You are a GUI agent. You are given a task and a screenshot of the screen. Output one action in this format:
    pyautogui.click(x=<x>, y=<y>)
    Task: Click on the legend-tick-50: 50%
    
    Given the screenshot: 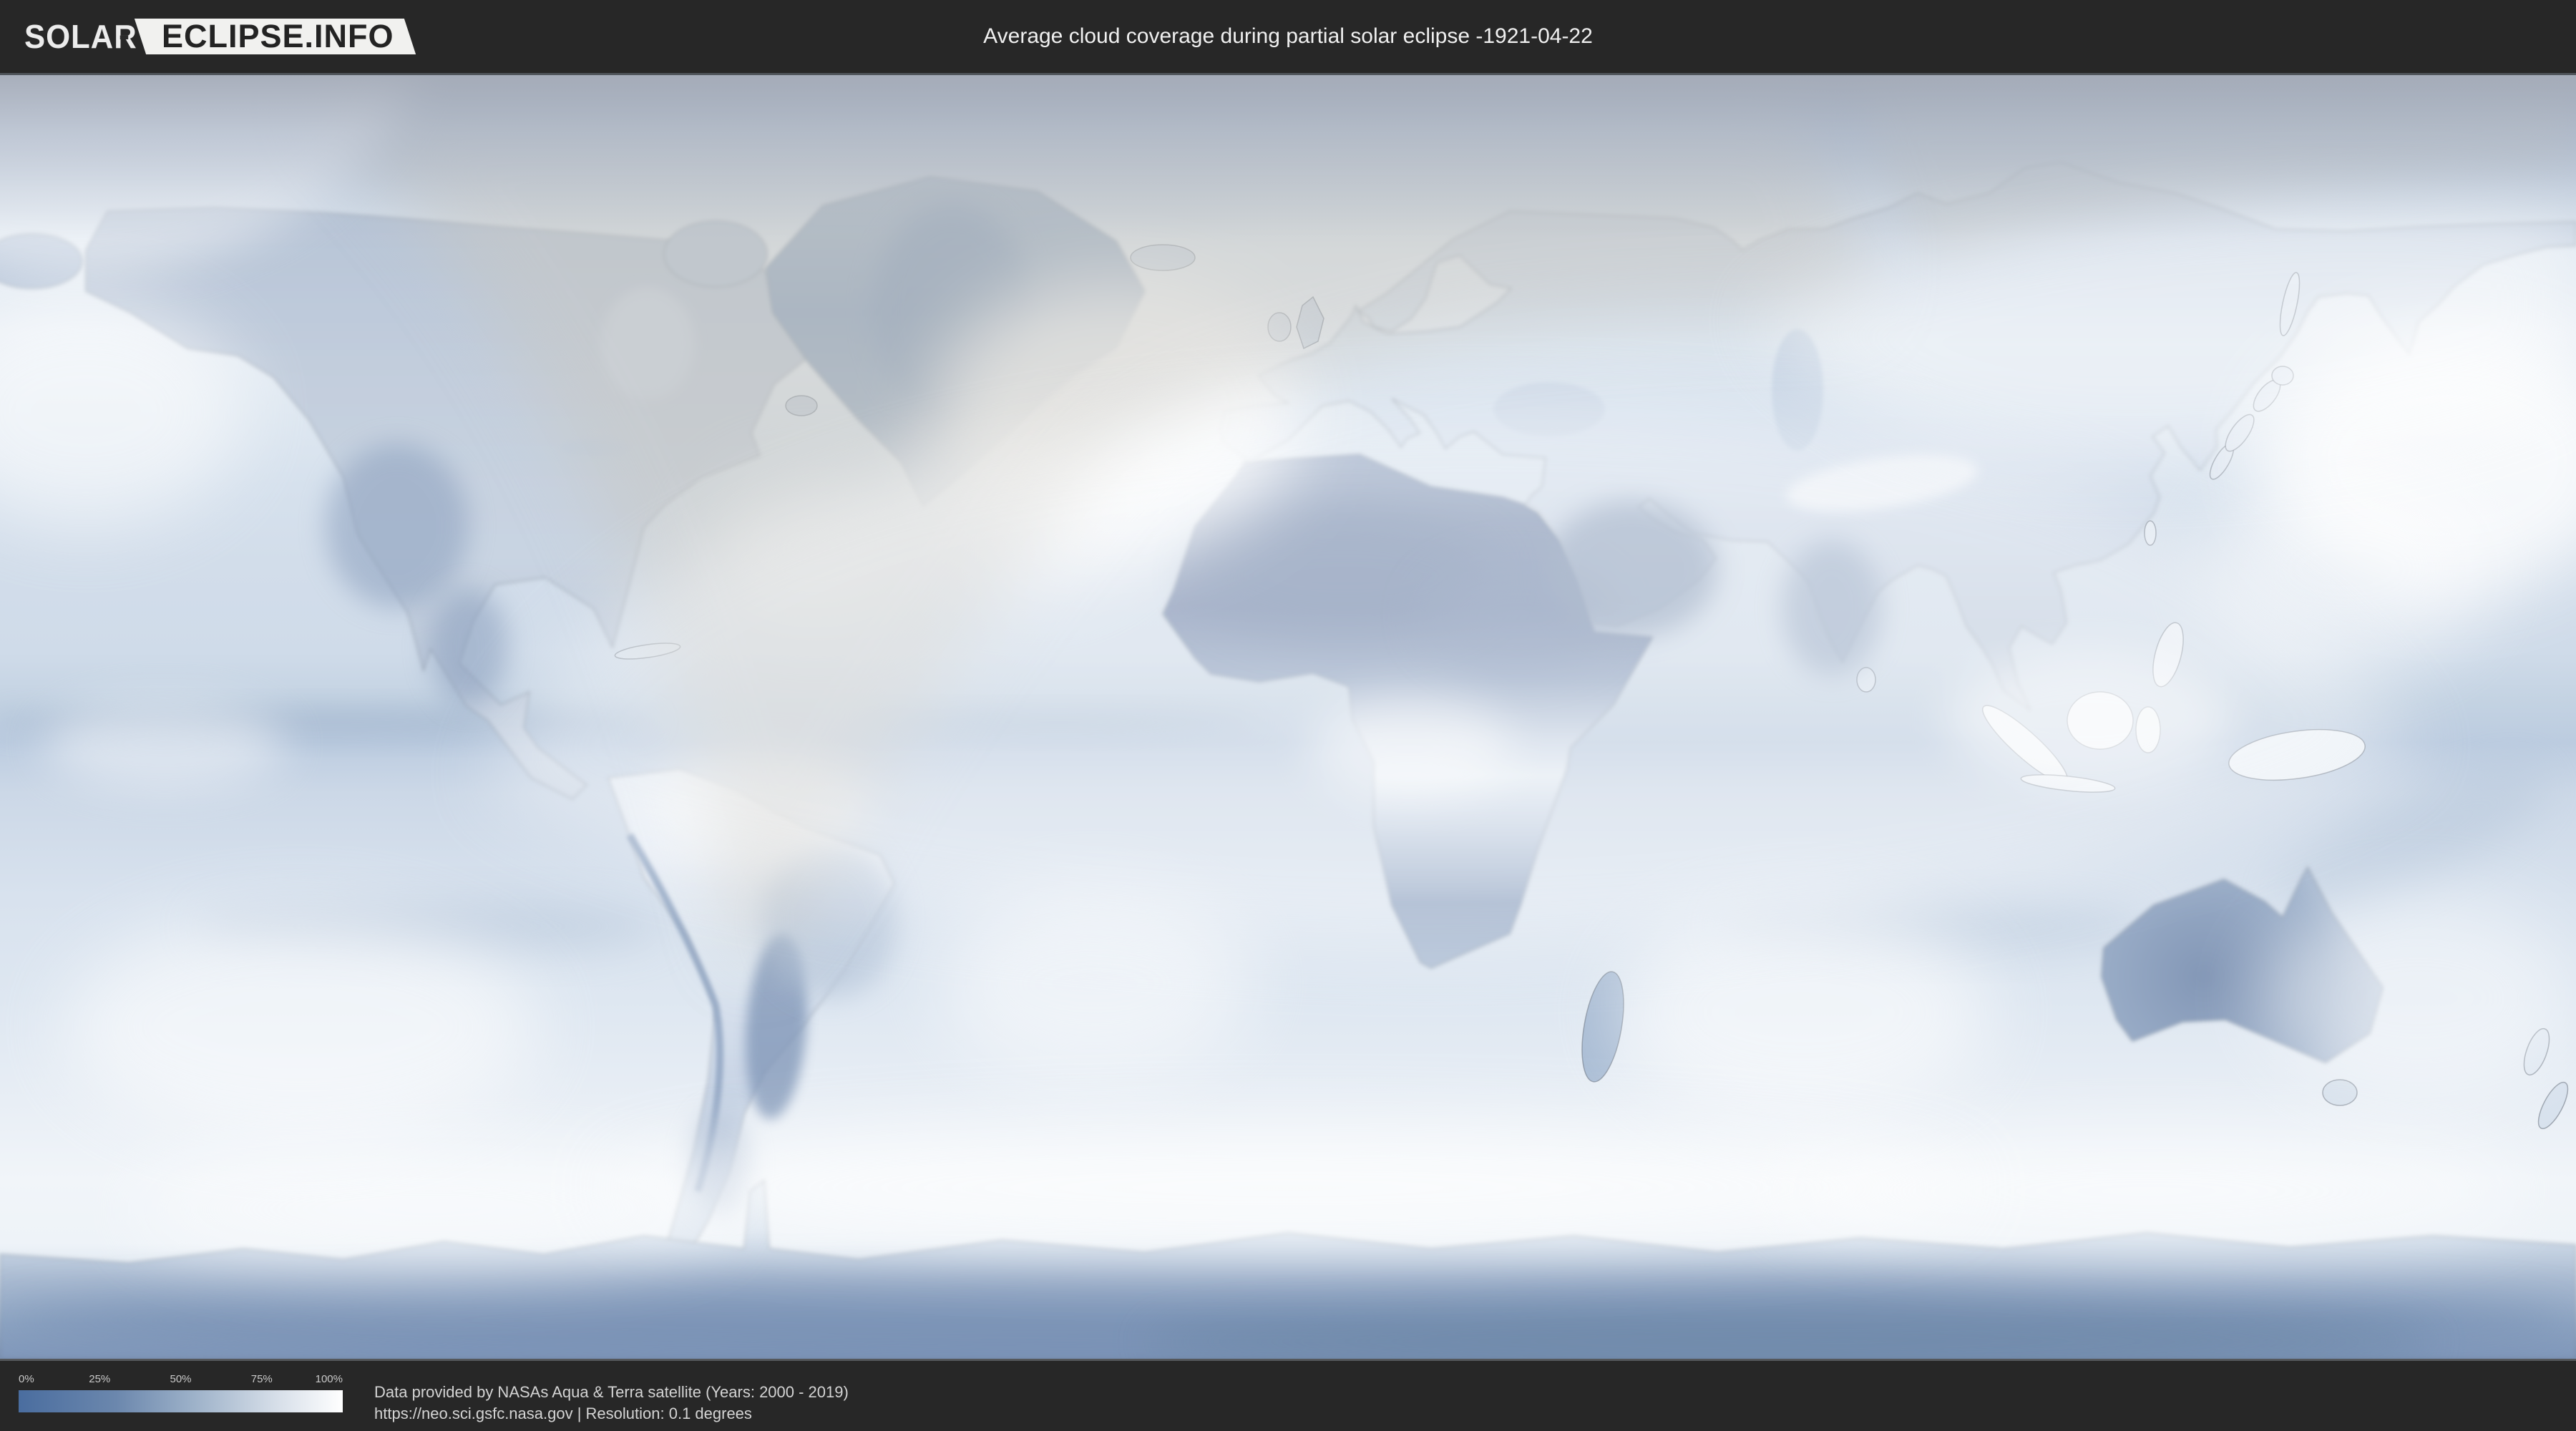 What is the action you would take?
    pyautogui.click(x=181, y=1379)
    